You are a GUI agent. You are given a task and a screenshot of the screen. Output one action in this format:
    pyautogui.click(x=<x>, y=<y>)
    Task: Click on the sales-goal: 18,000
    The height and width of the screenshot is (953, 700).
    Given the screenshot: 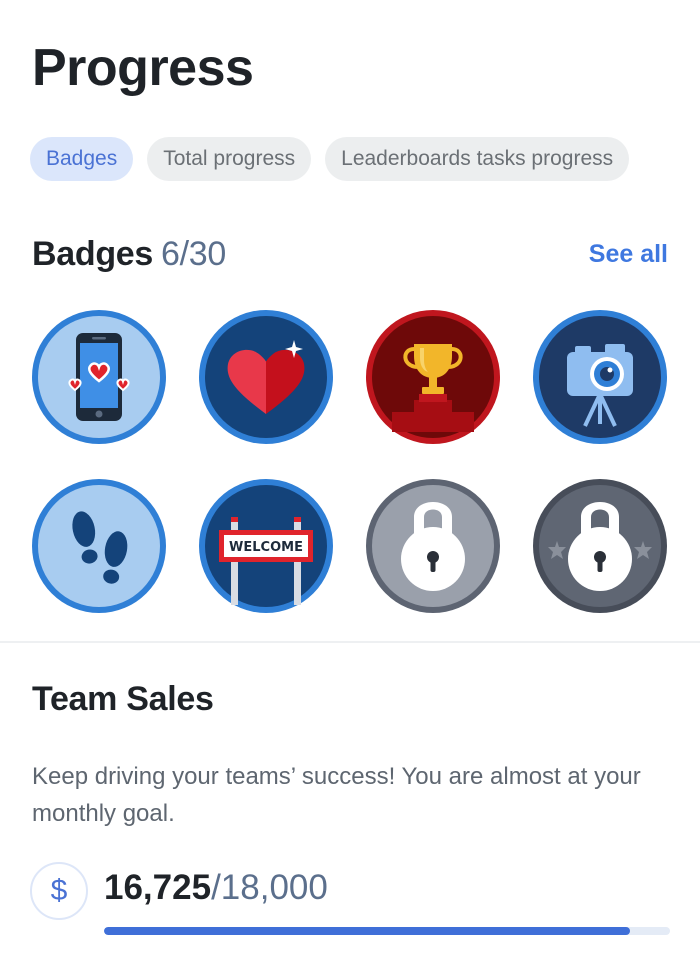 What is the action you would take?
    pyautogui.click(x=274, y=887)
    